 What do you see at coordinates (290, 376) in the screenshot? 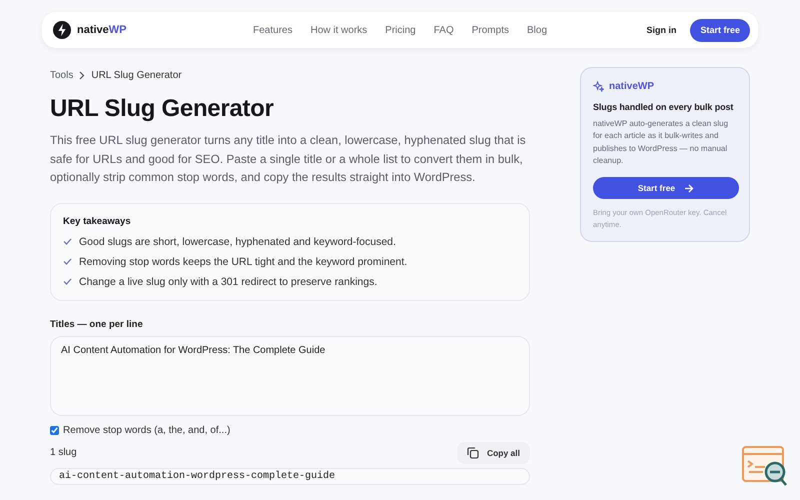
I see `titles-input-field: AI Content Automation for WordPress: The Complete Guide` at bounding box center [290, 376].